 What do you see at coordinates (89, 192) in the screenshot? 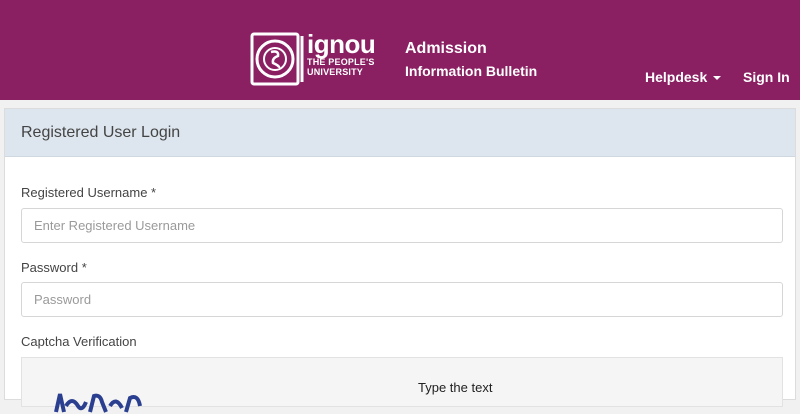
I see `username-label: Registered Username *` at bounding box center [89, 192].